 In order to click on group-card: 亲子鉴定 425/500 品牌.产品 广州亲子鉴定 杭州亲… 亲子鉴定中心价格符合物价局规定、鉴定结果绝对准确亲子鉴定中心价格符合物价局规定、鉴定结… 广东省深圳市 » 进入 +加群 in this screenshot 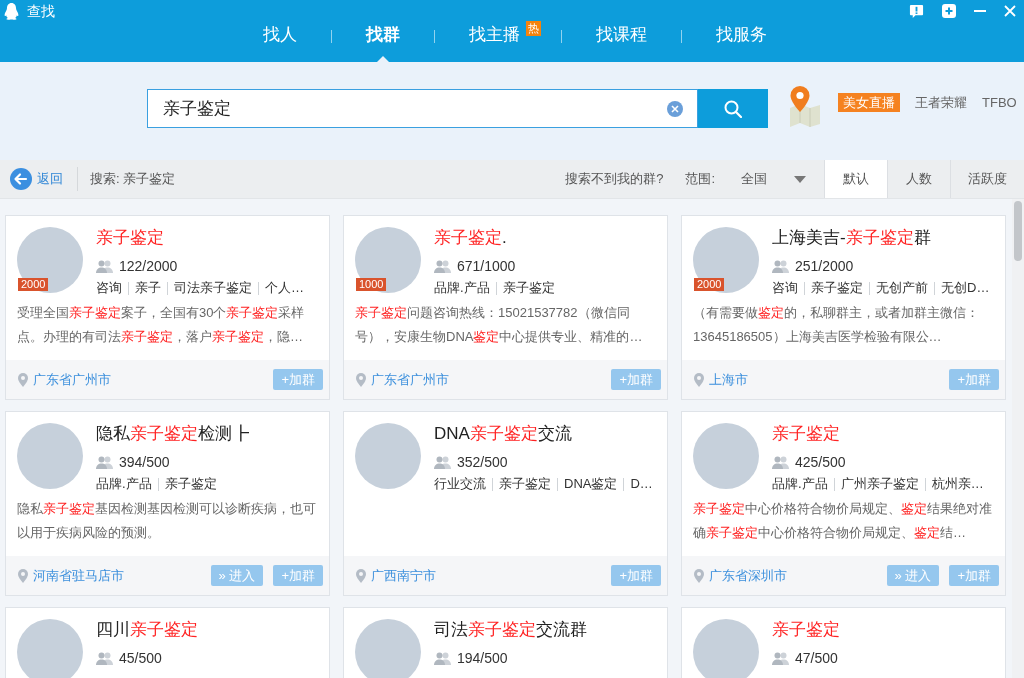, I will do `click(843, 503)`.